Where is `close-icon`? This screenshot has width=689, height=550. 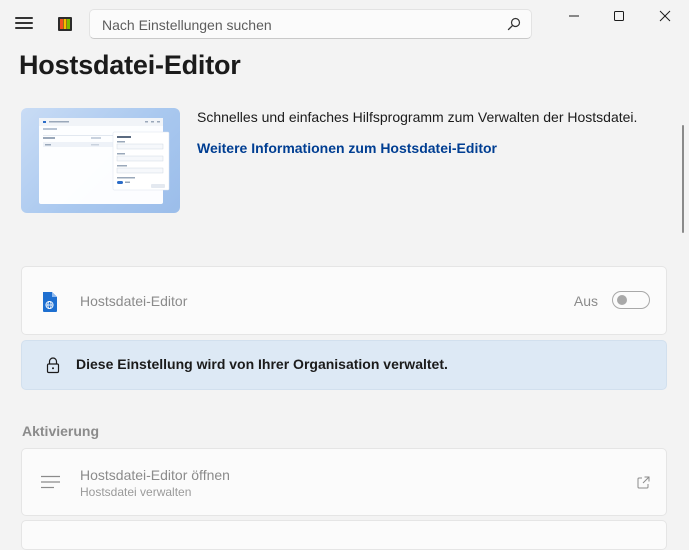
close-icon is located at coordinates (665, 16).